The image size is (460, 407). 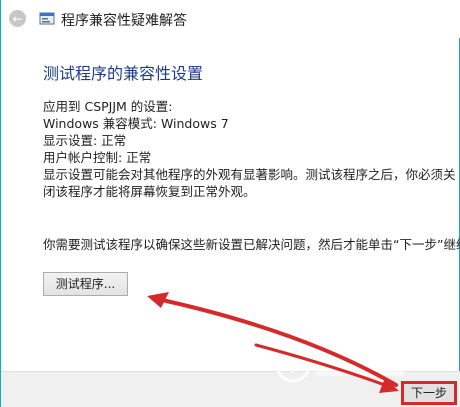 I want to click on uac-text: 用户帐户控制: 正常, so click(x=97, y=157).